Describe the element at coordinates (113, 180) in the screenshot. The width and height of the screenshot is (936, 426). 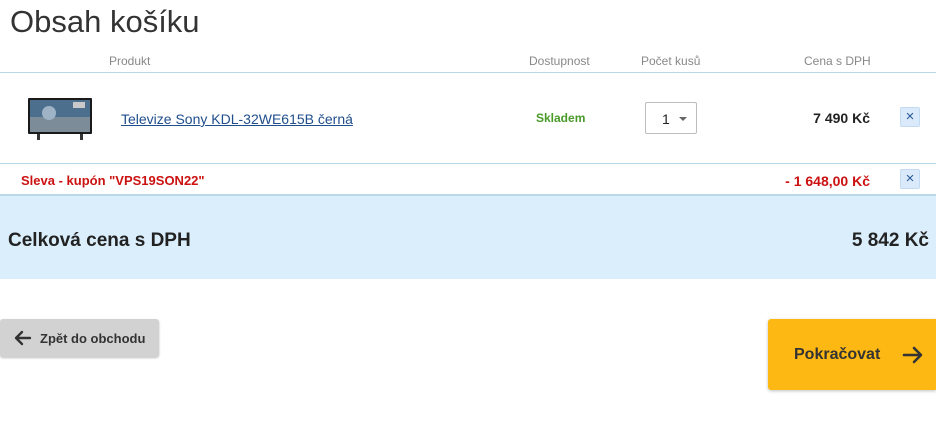
I see `discount-label: Sleva - kupón "VPS19SON22"` at that location.